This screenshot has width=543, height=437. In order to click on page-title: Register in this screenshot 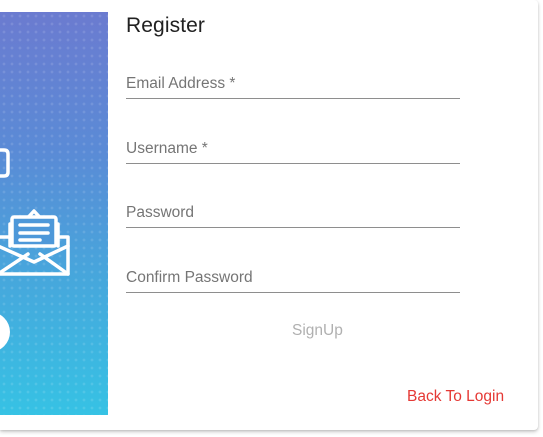, I will do `click(165, 25)`.